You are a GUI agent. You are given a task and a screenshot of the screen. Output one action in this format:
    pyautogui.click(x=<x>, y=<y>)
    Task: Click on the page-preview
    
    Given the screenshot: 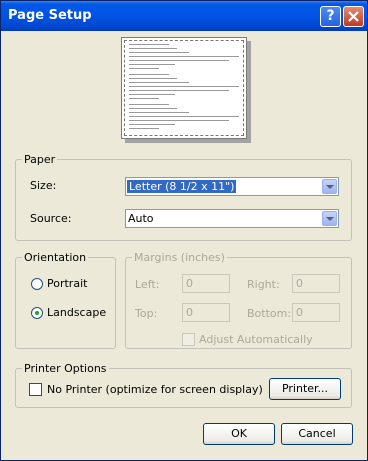 What is the action you would take?
    pyautogui.click(x=184, y=88)
    